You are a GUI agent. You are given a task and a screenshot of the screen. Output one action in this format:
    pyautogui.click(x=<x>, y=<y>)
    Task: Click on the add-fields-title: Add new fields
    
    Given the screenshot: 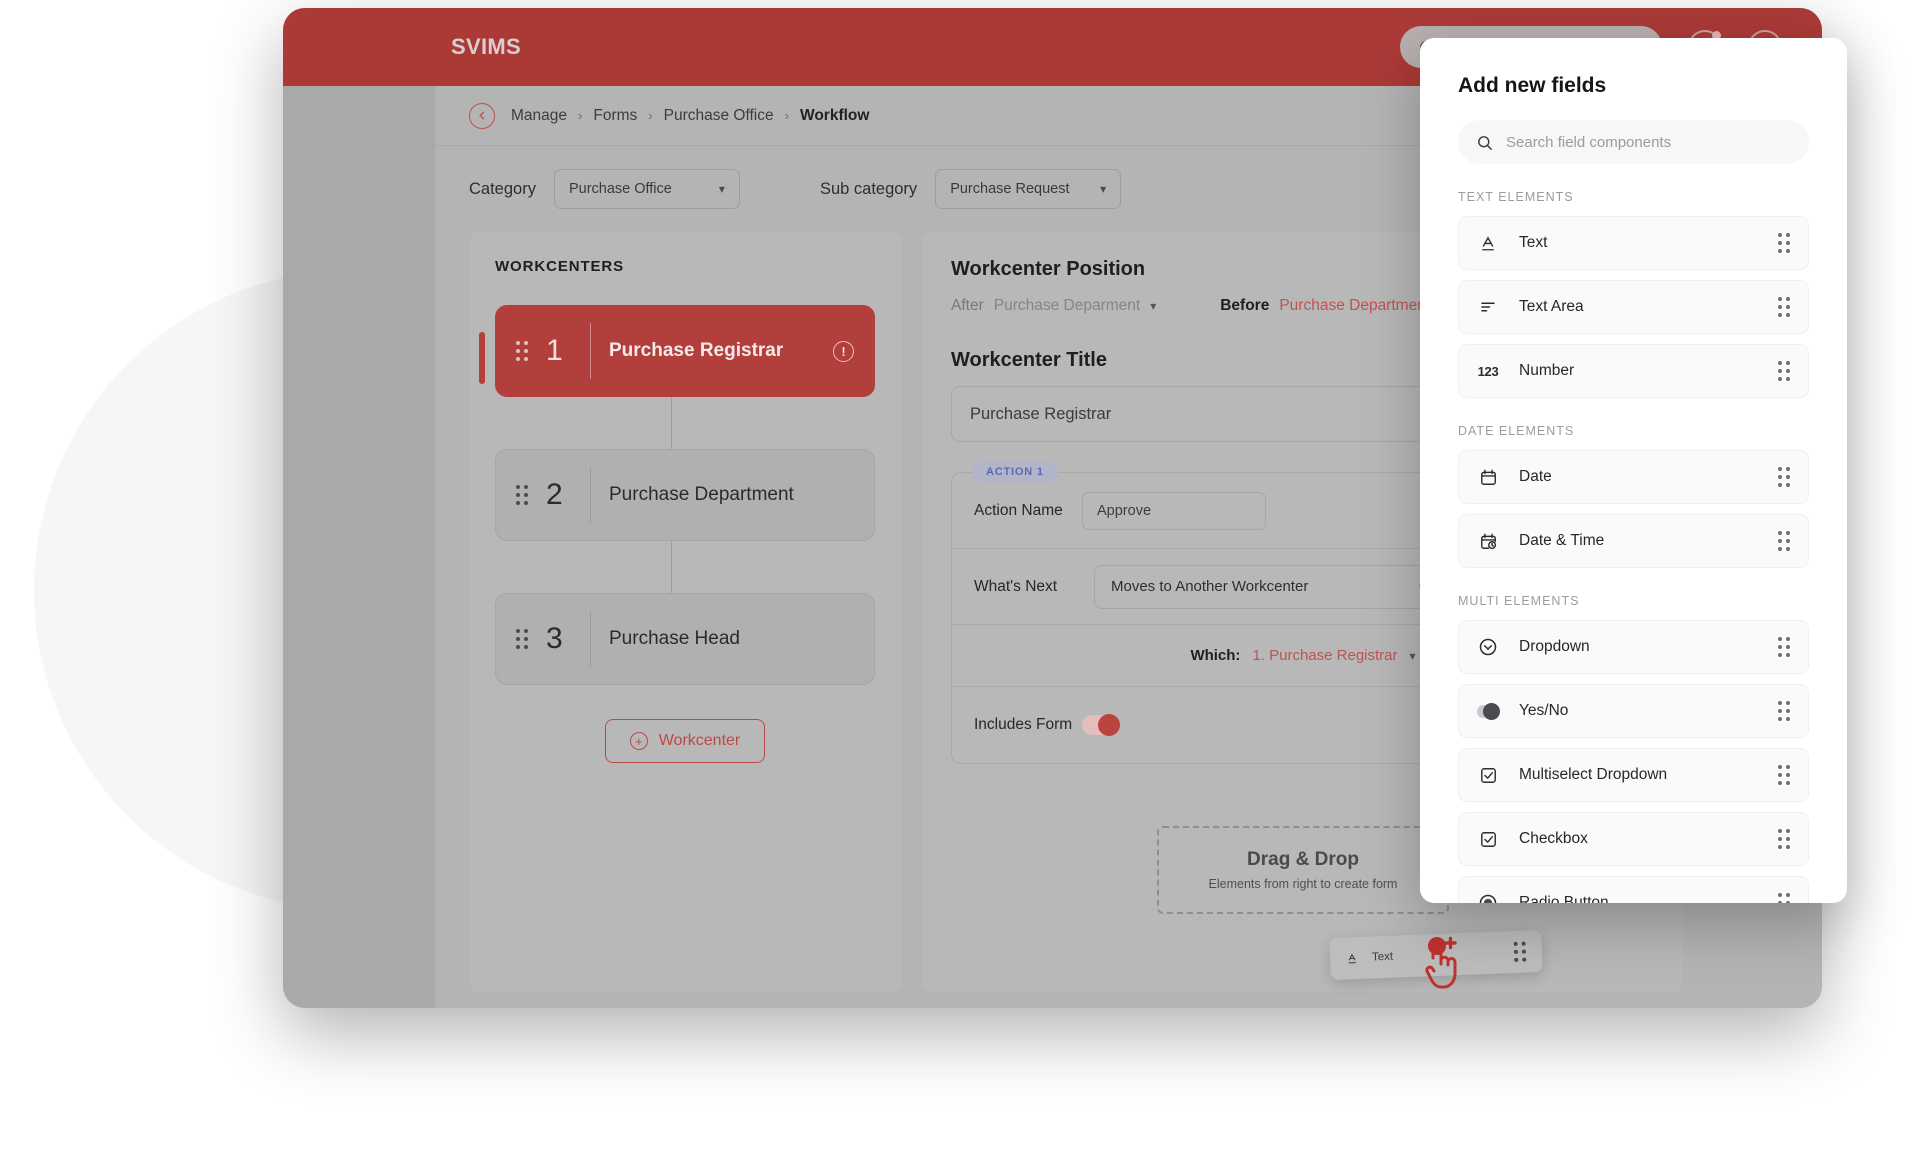 What is the action you would take?
    pyautogui.click(x=1532, y=85)
    